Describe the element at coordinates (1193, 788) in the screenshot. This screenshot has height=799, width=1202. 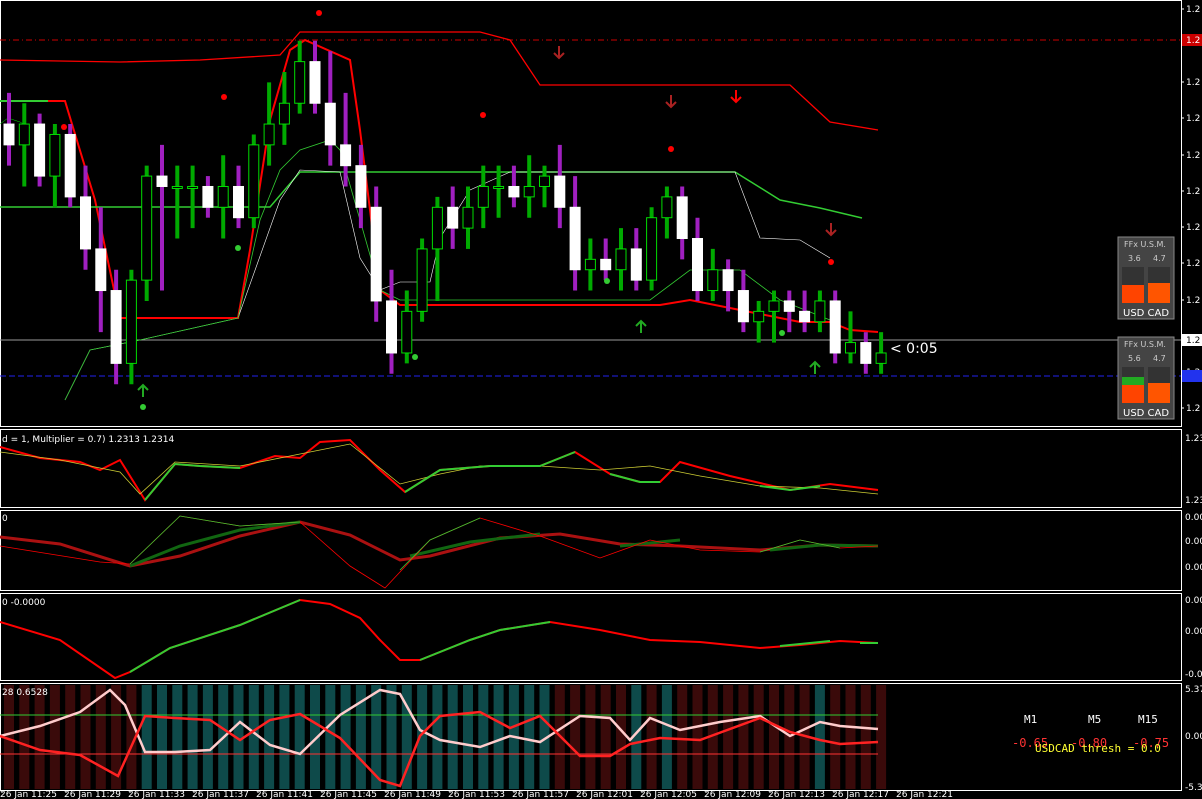
I see `ind4-axis-bottom: -5.37` at that location.